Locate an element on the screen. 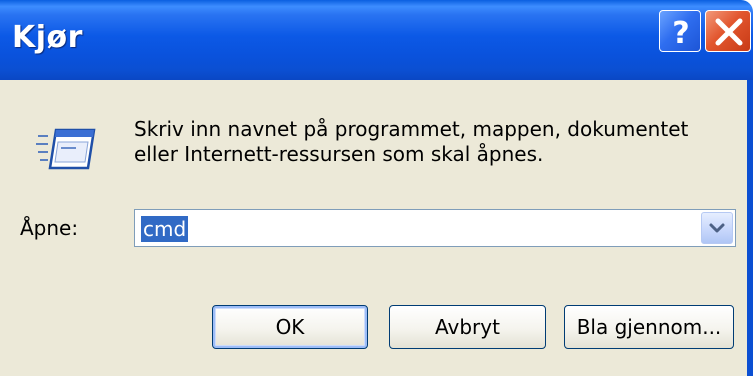 Image resolution: width=753 pixels, height=376 pixels. open-combobox: cmd is located at coordinates (435, 228).